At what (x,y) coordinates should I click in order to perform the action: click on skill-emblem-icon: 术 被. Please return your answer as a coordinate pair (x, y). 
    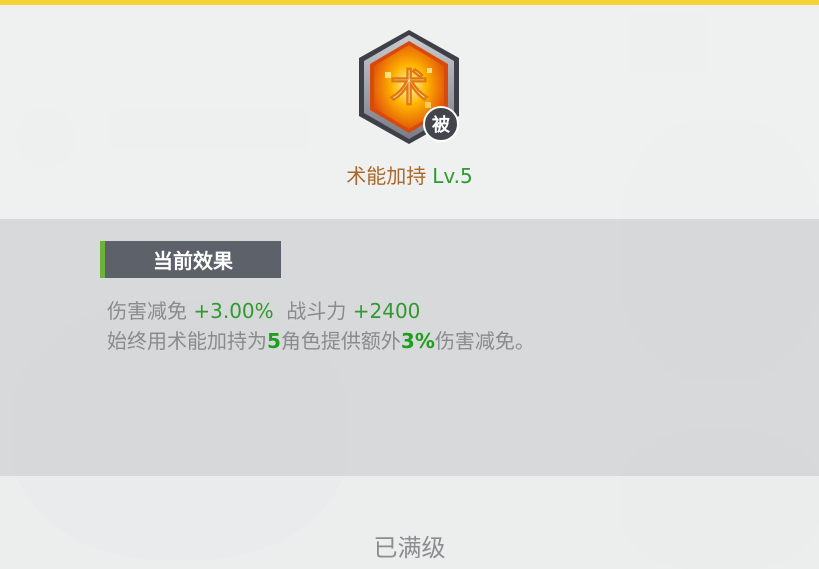
    Looking at the image, I should click on (409, 87).